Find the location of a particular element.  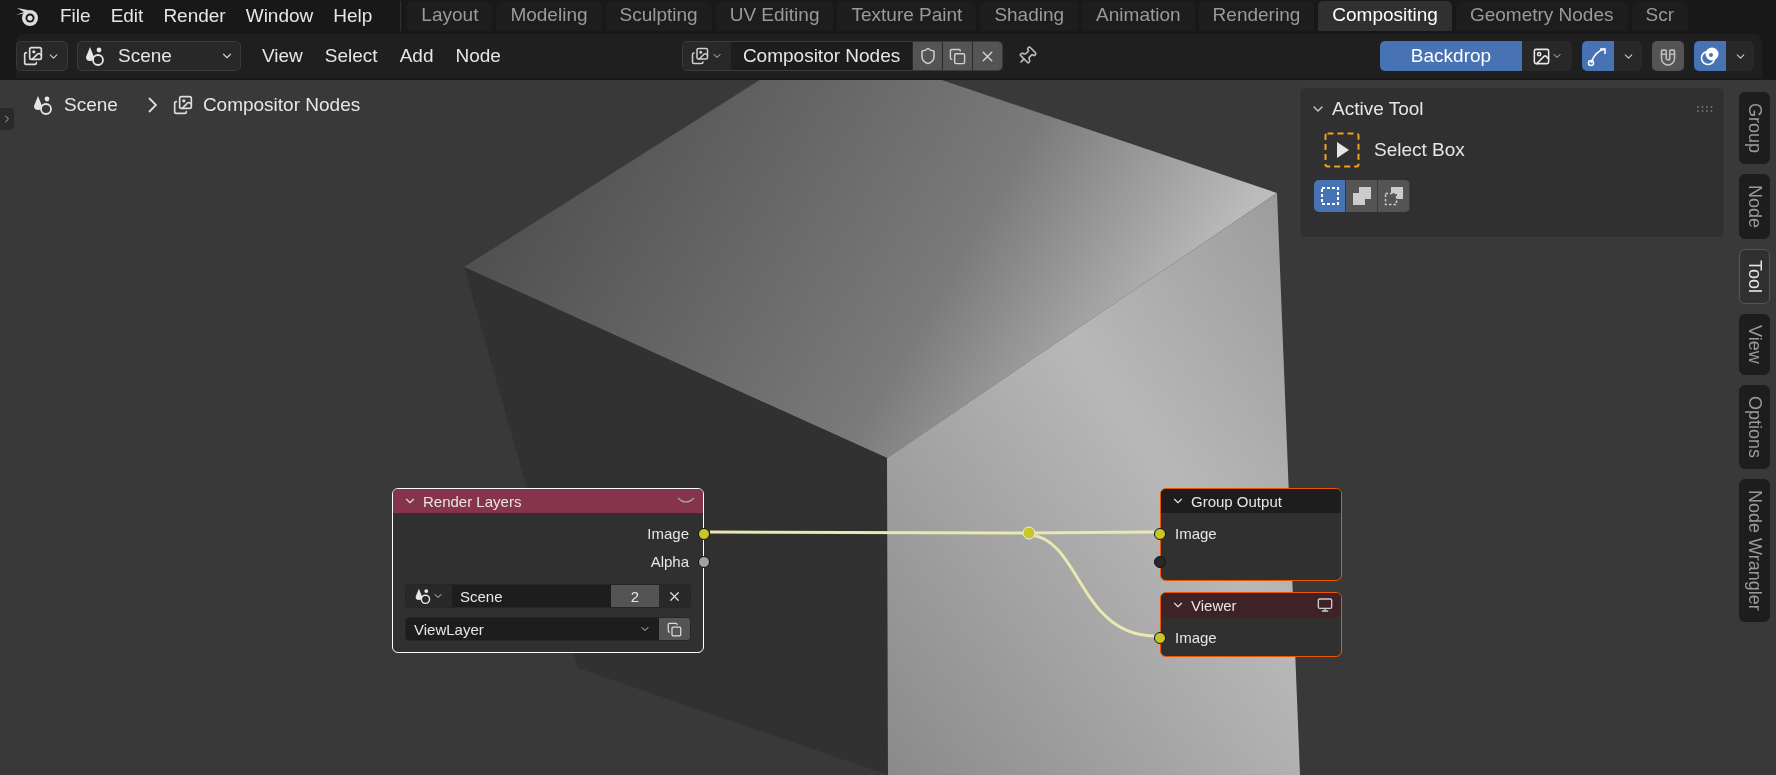

header-menu-item: Select is located at coordinates (351, 56).